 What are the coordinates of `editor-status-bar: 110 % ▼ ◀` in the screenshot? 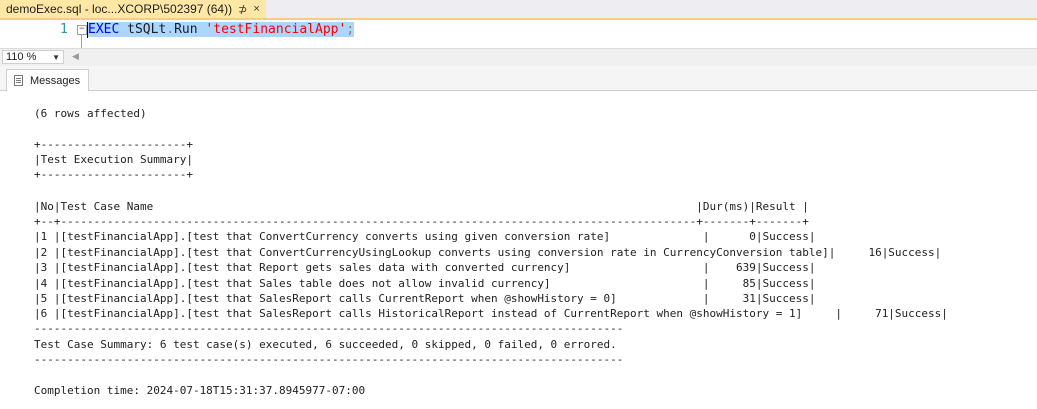 It's located at (518, 57).